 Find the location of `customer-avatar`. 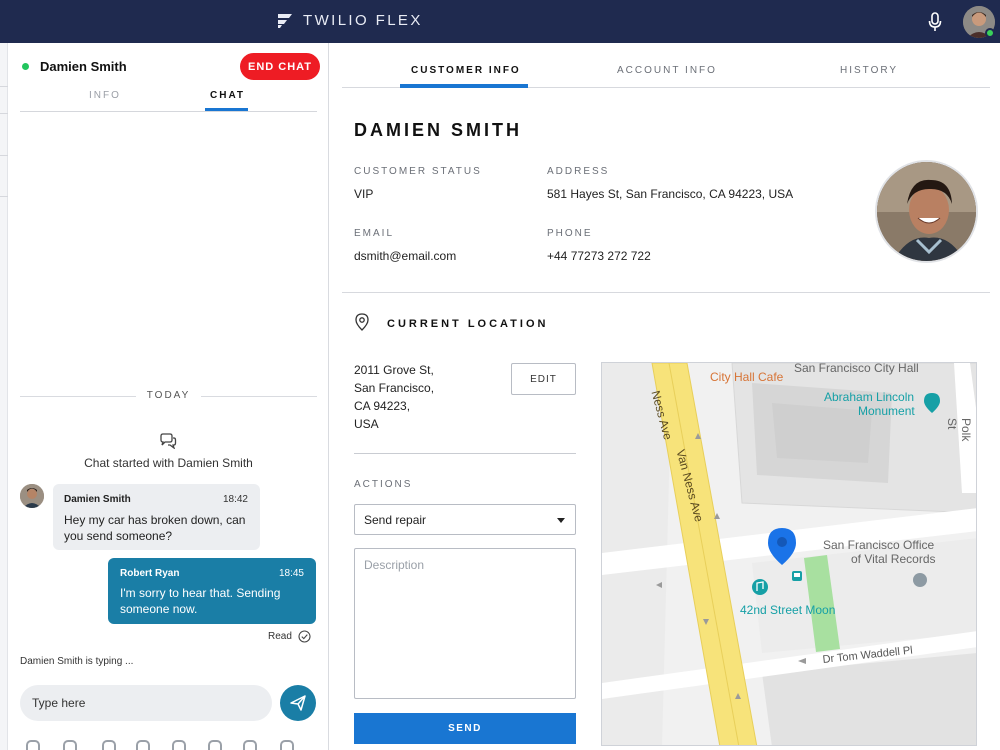

customer-avatar is located at coordinates (32, 496).